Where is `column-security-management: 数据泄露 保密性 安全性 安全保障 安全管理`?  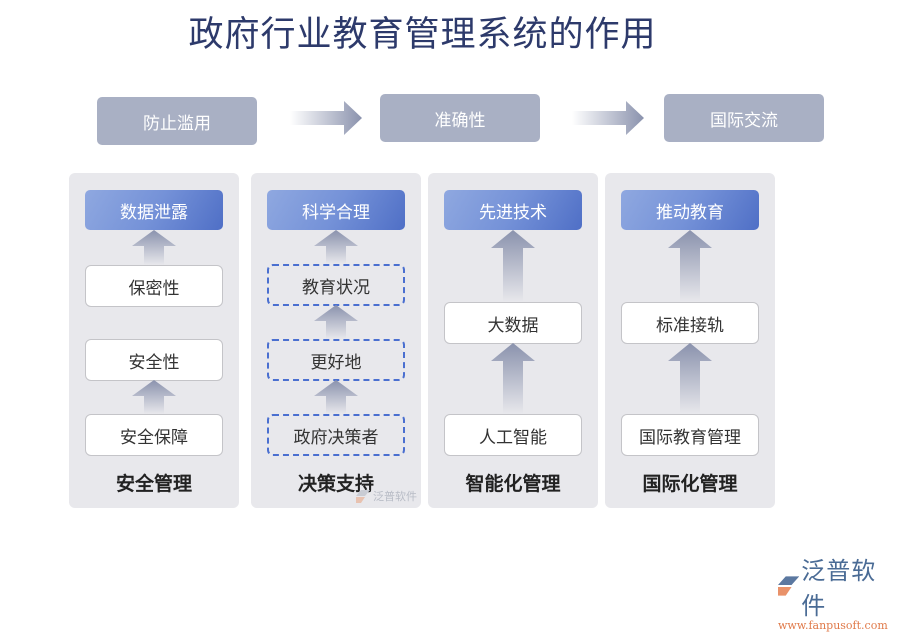 column-security-management: 数据泄露 保密性 安全性 安全保障 安全管理 is located at coordinates (154, 340).